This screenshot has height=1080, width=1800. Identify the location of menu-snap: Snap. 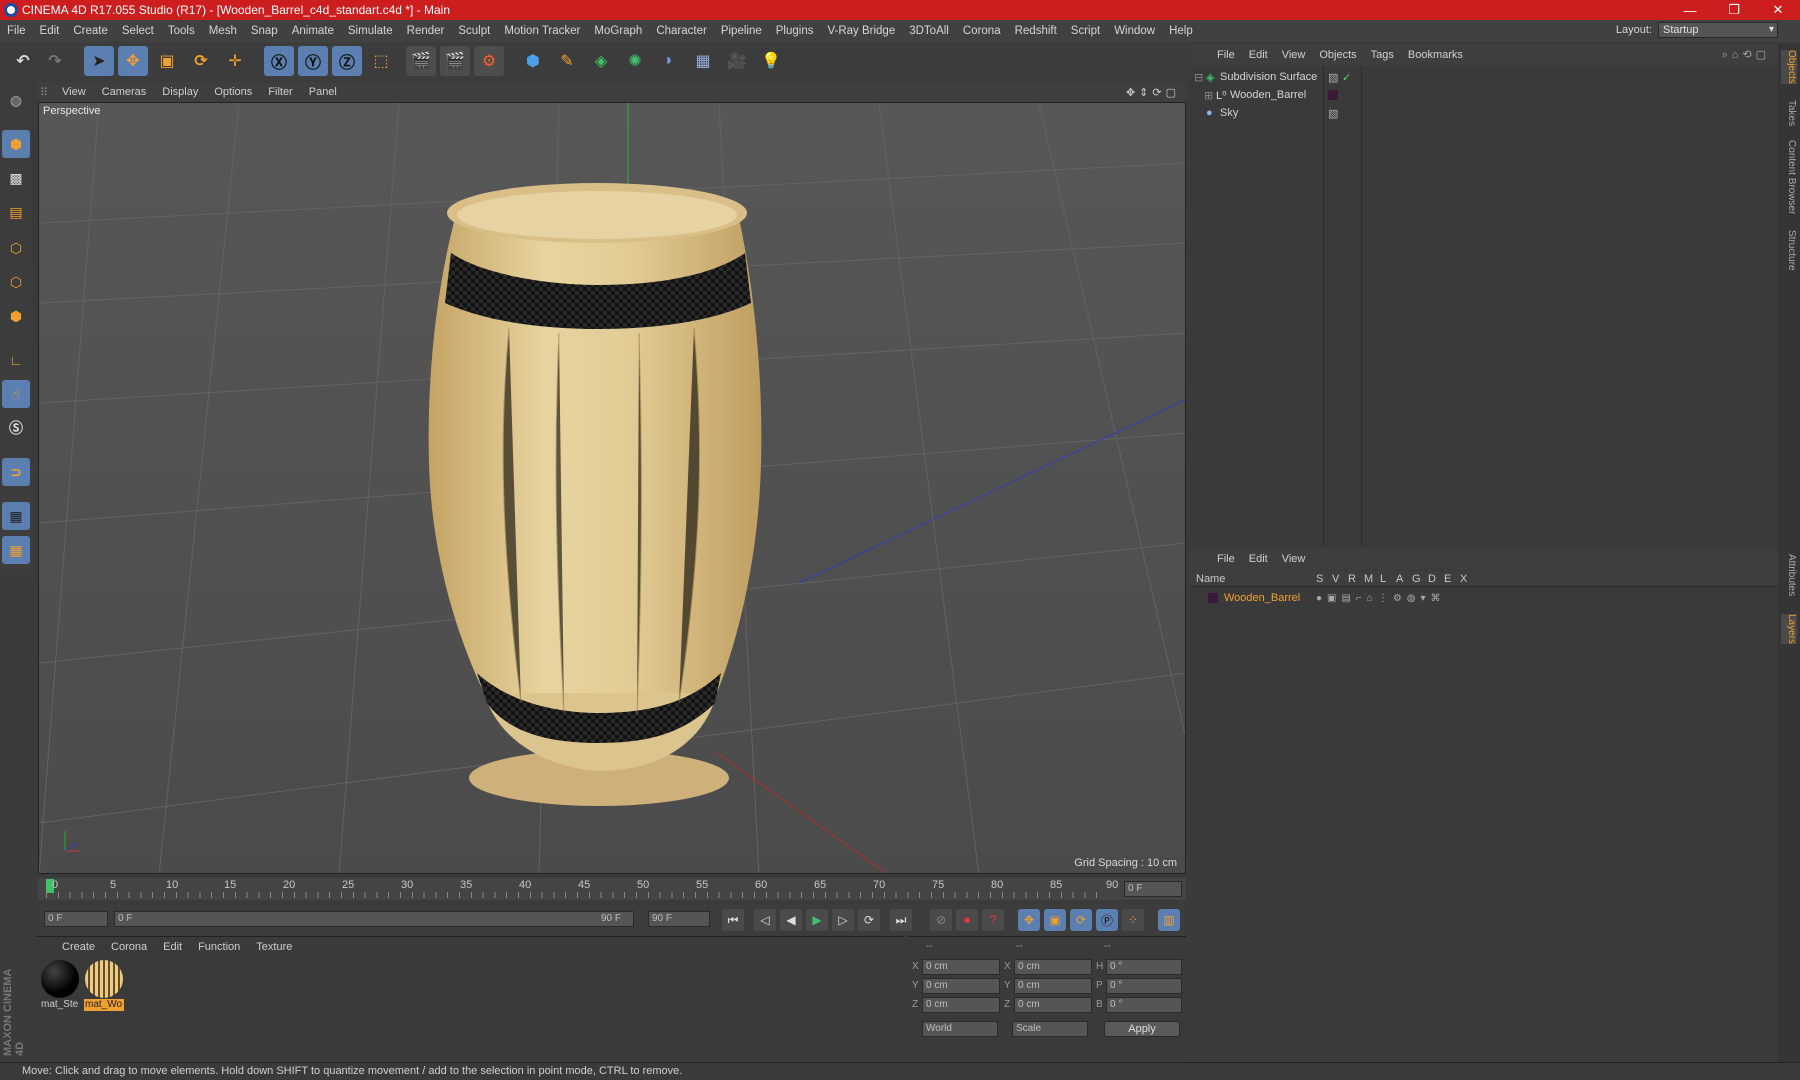
(264, 31).